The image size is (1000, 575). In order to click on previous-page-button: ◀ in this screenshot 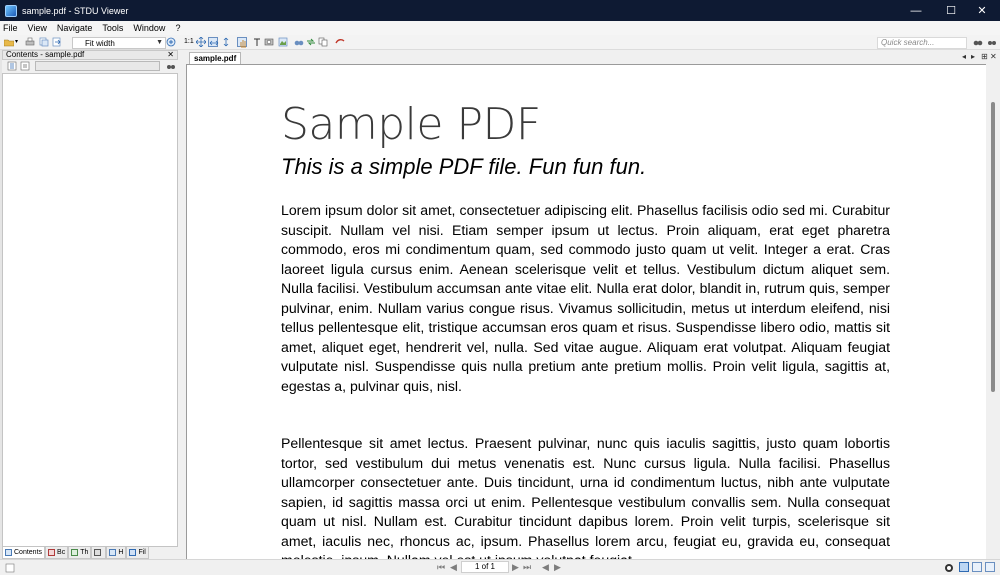, I will do `click(453, 567)`.